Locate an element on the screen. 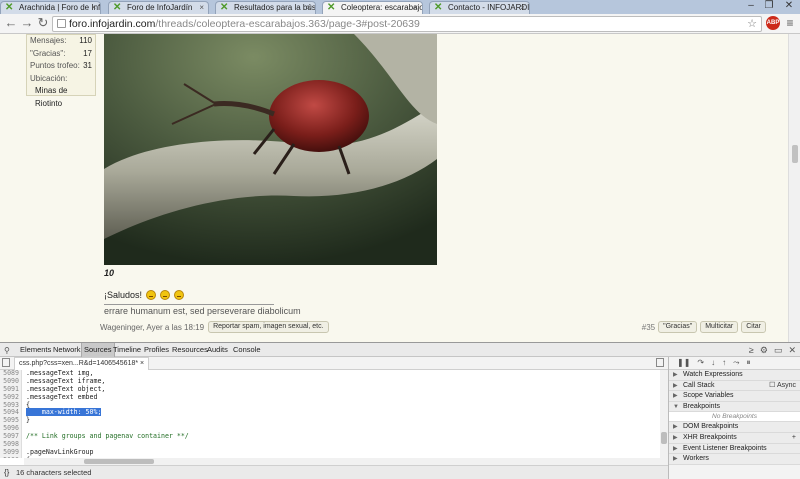  minimize-window-icon: – is located at coordinates (751, 6).